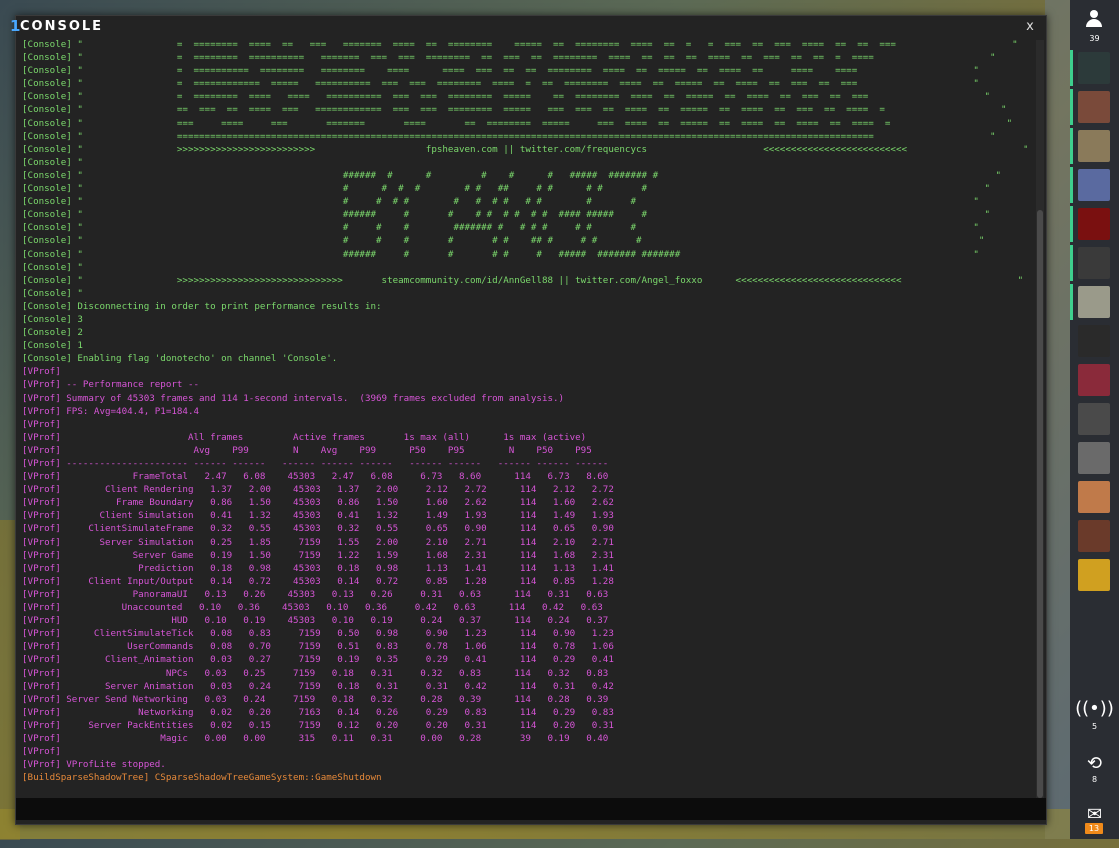 The height and width of the screenshot is (848, 1119). Describe the element at coordinates (503, 241) in the screenshot. I see `console-line: [Console] " # # # # # # ## # # # # "` at that location.